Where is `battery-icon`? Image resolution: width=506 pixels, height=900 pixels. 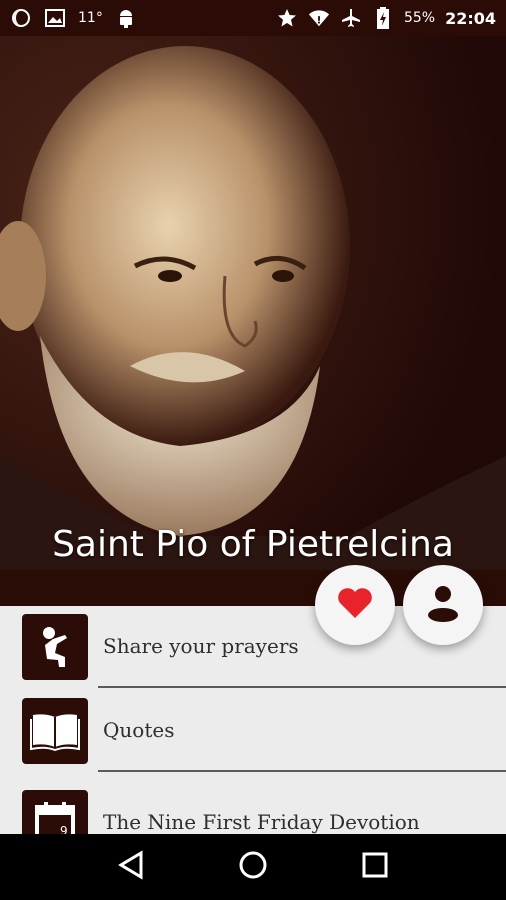 battery-icon is located at coordinates (383, 18).